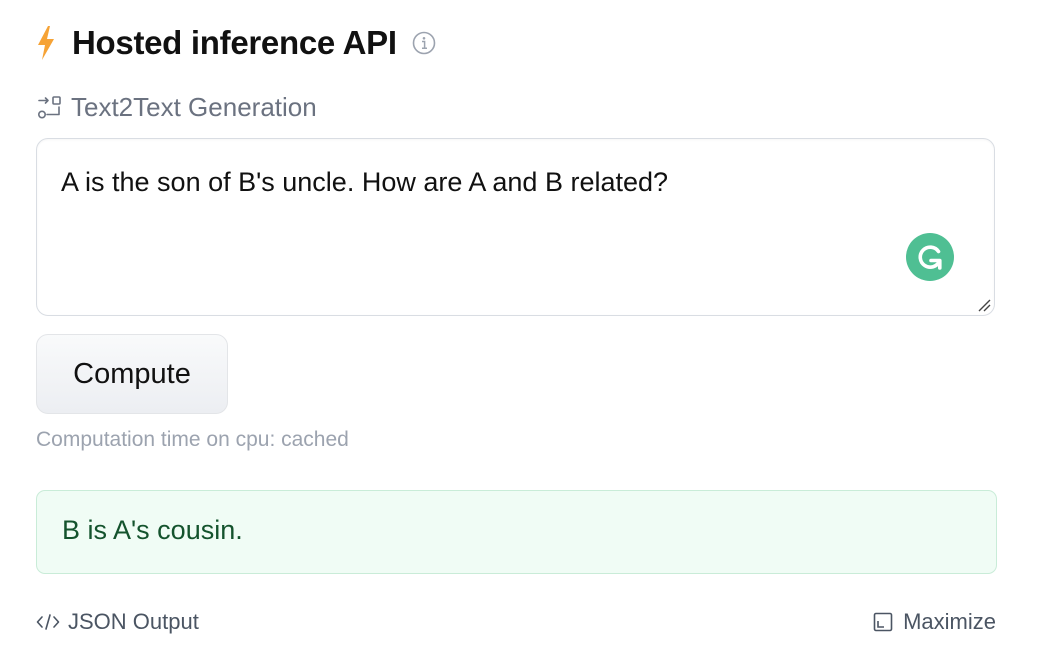 Image resolution: width=1037 pixels, height=658 pixels. I want to click on maximize-button: Maximize, so click(934, 622).